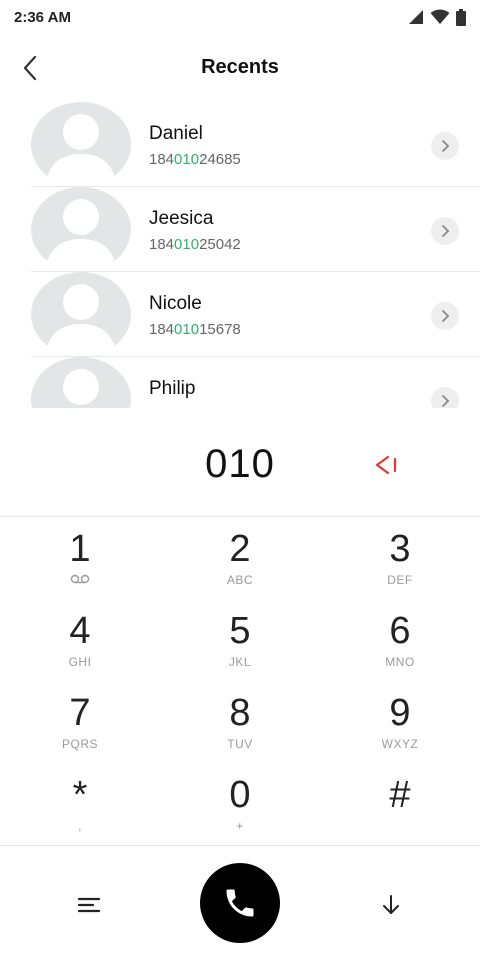 The image size is (480, 960). What do you see at coordinates (400, 795) in the screenshot?
I see `key-digit: #` at bounding box center [400, 795].